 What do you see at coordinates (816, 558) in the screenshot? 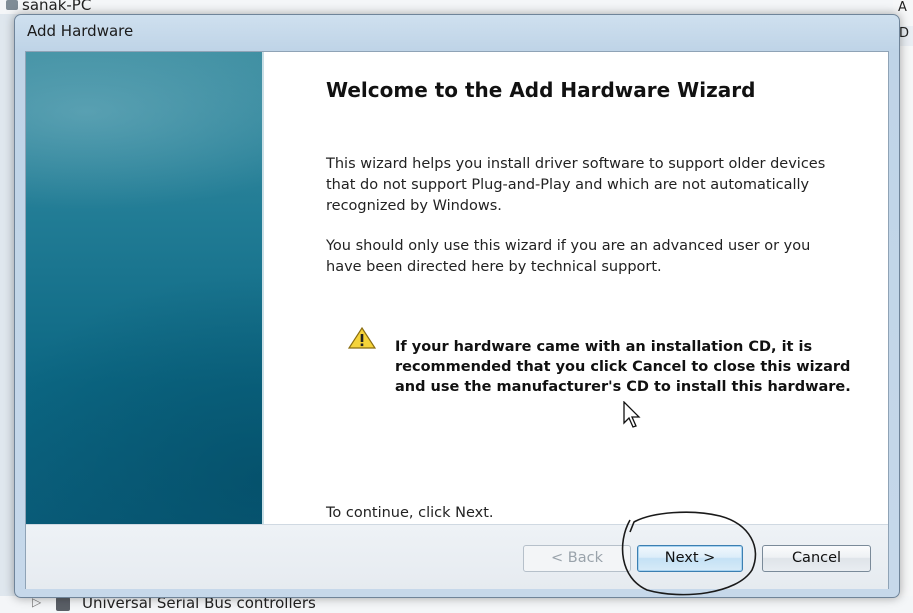
I see `cancel-button: Cancel` at bounding box center [816, 558].